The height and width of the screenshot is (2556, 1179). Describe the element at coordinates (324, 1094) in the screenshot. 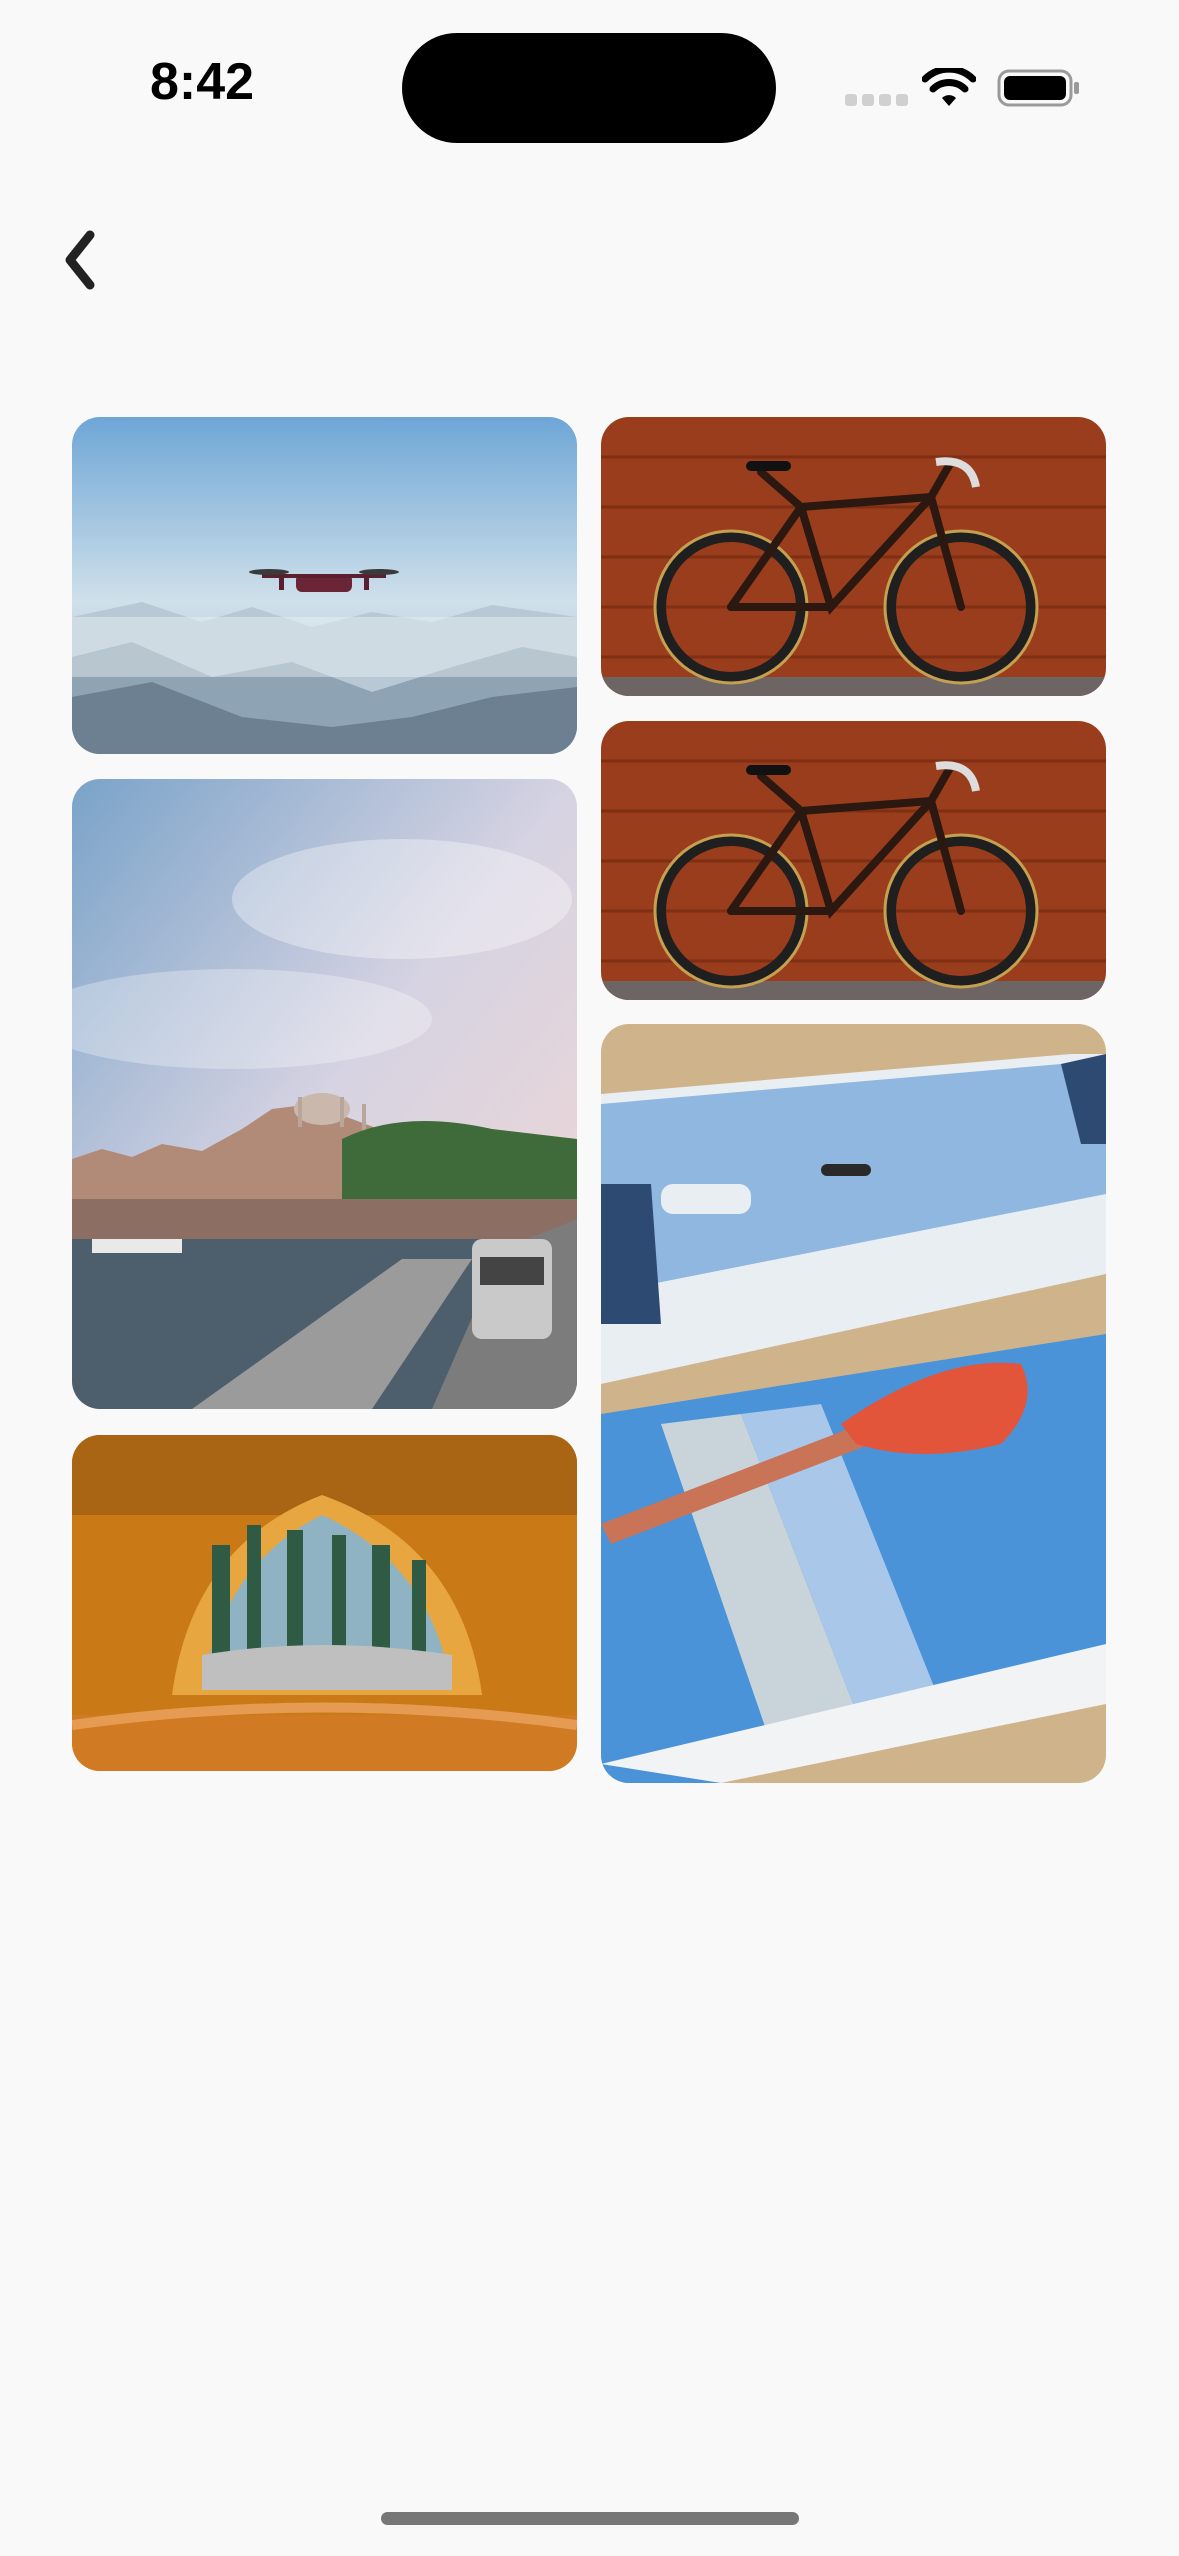

I see `photo-istanbul-waterfront` at that location.